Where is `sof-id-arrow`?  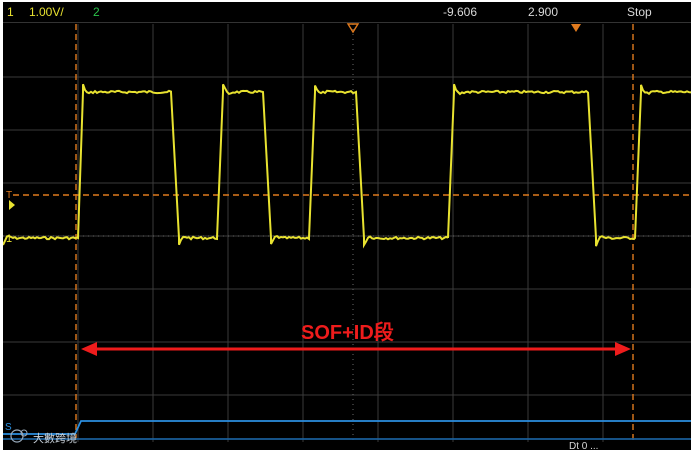 sof-id-arrow is located at coordinates (356, 349).